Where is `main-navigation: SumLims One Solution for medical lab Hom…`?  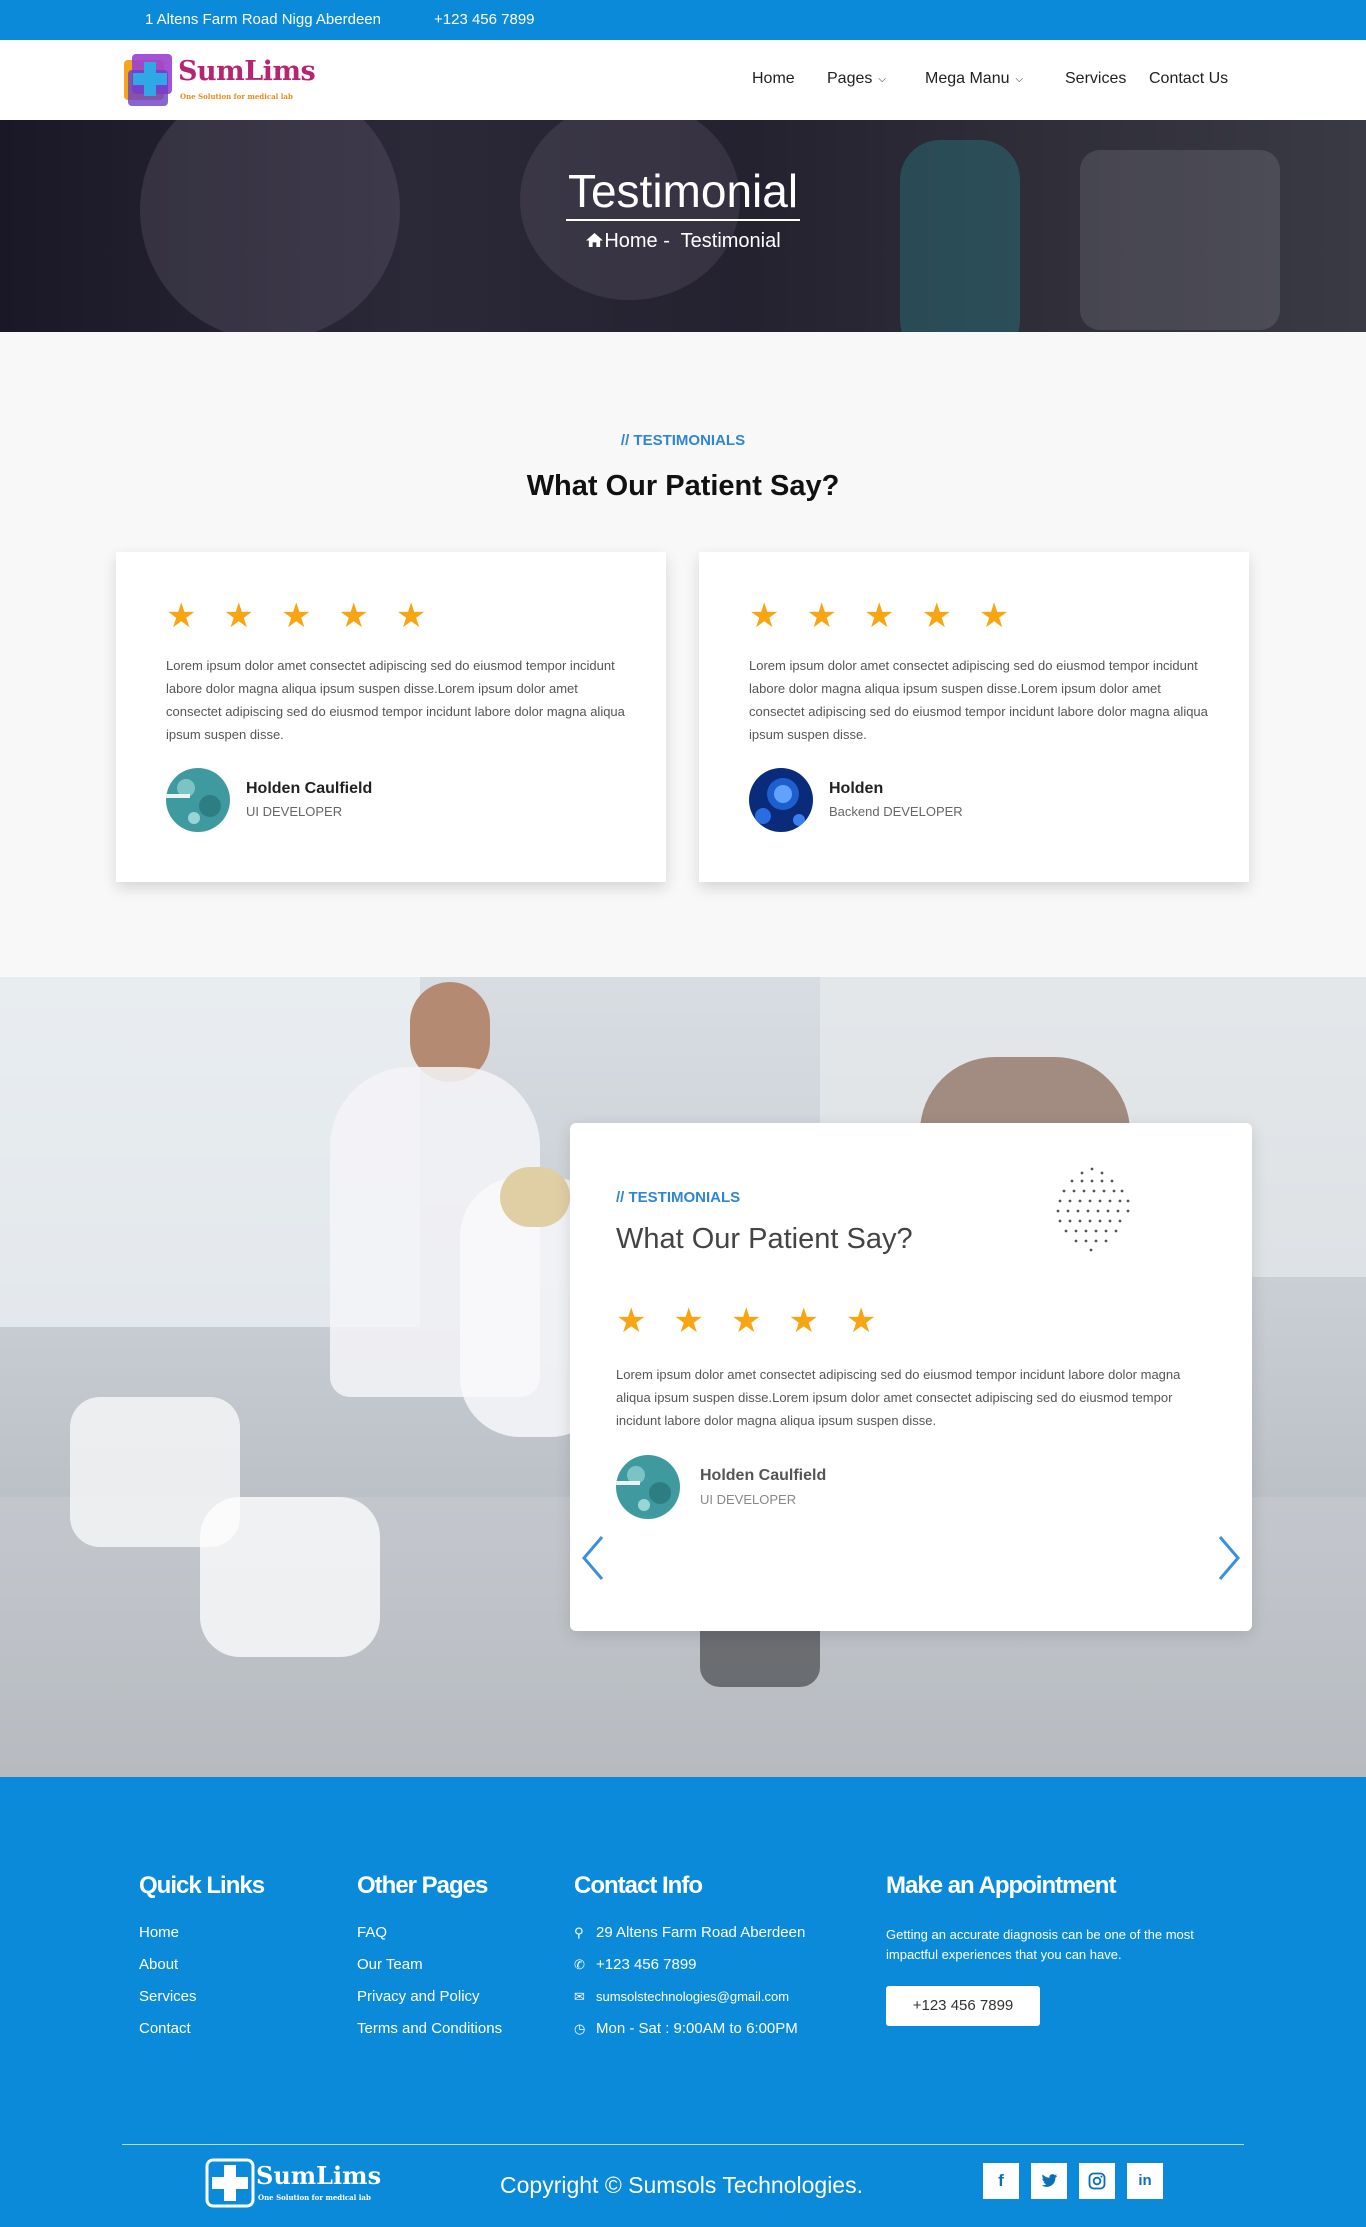 main-navigation: SumLims One Solution for medical lab Hom… is located at coordinates (683, 80).